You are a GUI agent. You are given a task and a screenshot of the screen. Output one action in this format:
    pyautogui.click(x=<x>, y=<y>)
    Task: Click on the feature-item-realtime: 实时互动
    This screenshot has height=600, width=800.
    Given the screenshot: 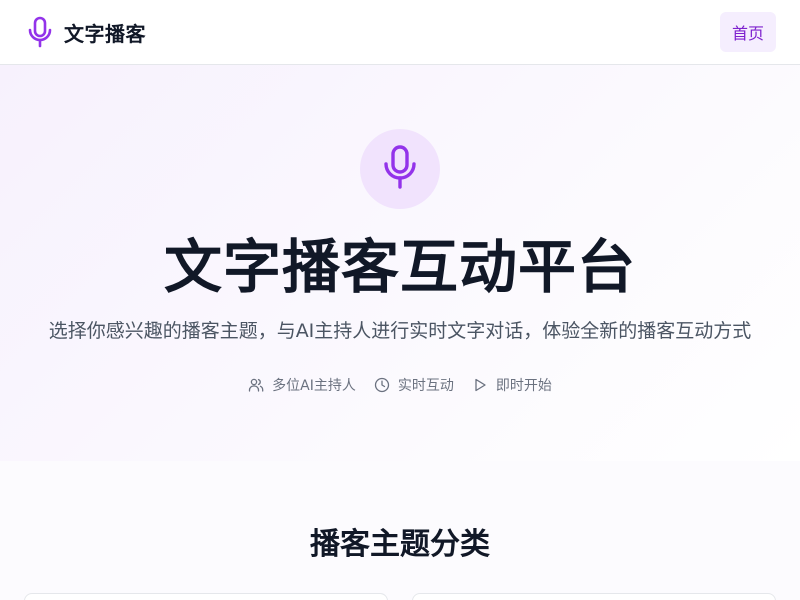 What is the action you would take?
    pyautogui.click(x=414, y=385)
    